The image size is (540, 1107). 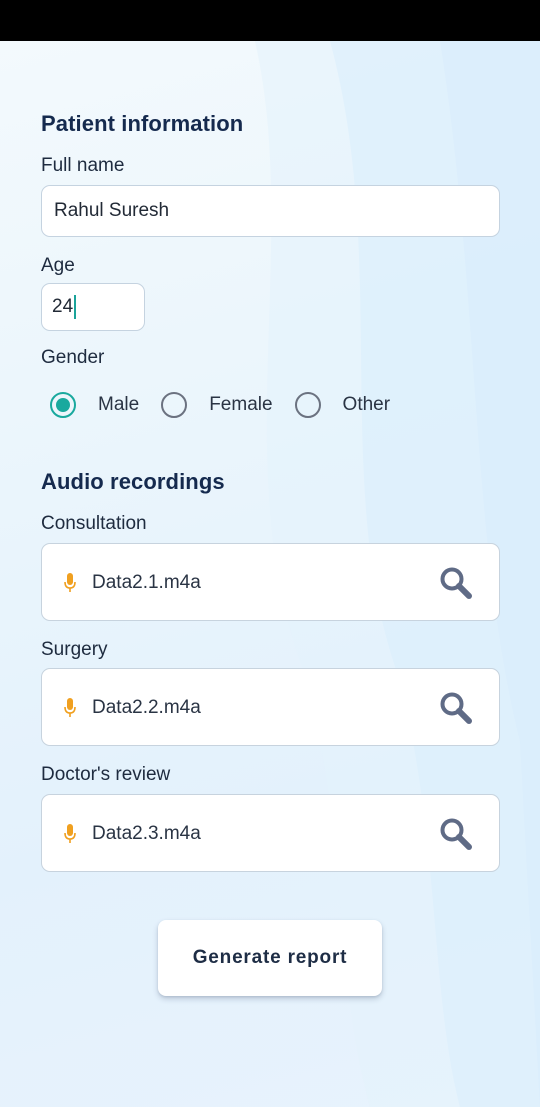 I want to click on gender-option-other: Other, so click(x=342, y=405).